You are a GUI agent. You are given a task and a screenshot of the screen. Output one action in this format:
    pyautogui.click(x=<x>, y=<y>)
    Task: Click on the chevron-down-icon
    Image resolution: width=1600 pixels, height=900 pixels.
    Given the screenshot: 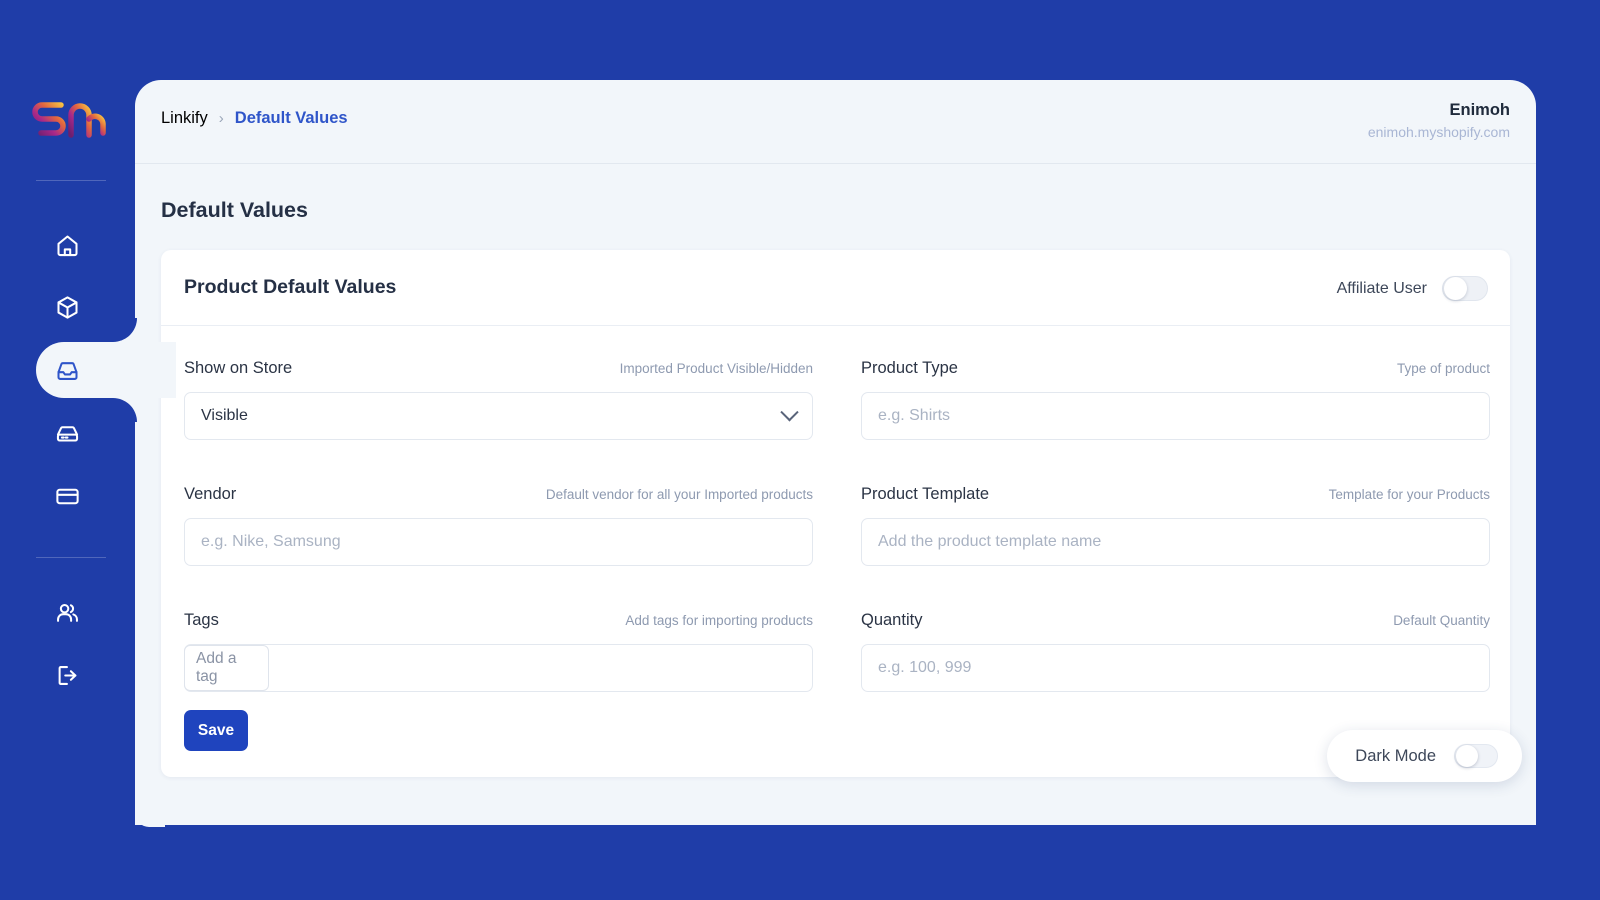 What is the action you would take?
    pyautogui.click(x=789, y=411)
    